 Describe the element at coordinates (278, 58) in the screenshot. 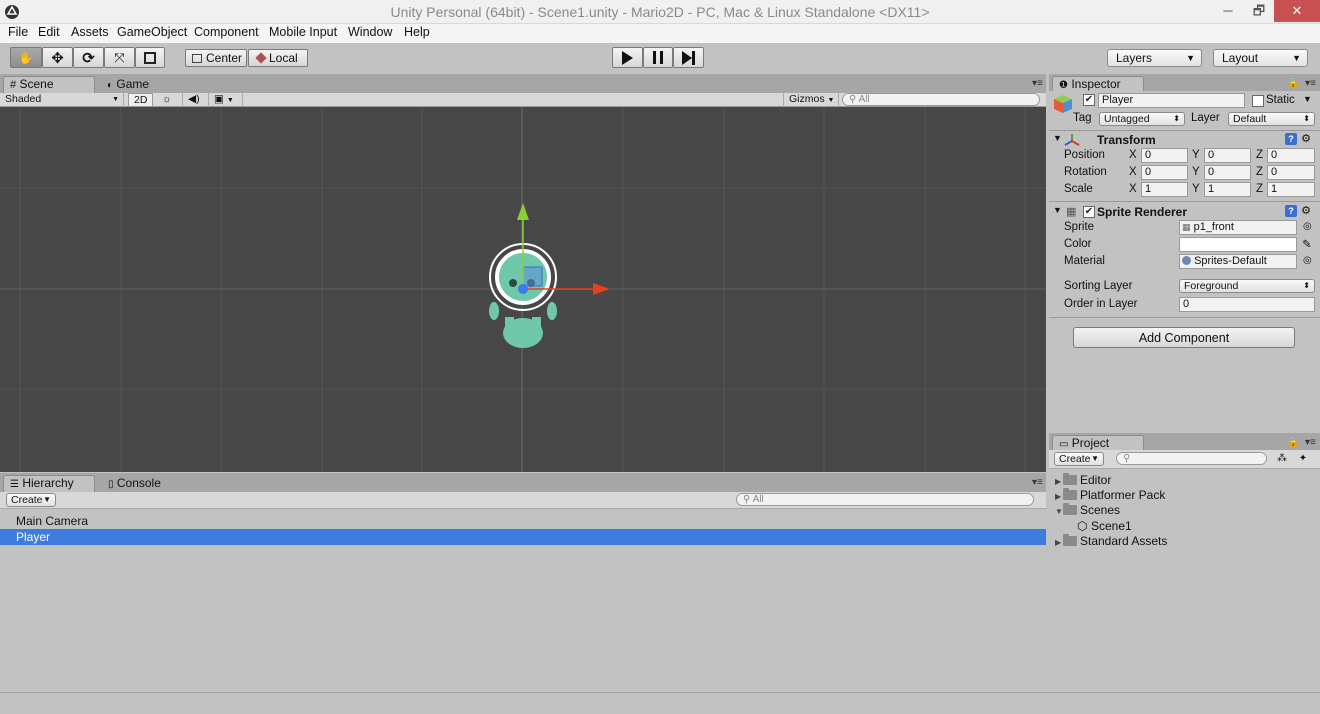

I see `pivot-local-button: Local` at that location.